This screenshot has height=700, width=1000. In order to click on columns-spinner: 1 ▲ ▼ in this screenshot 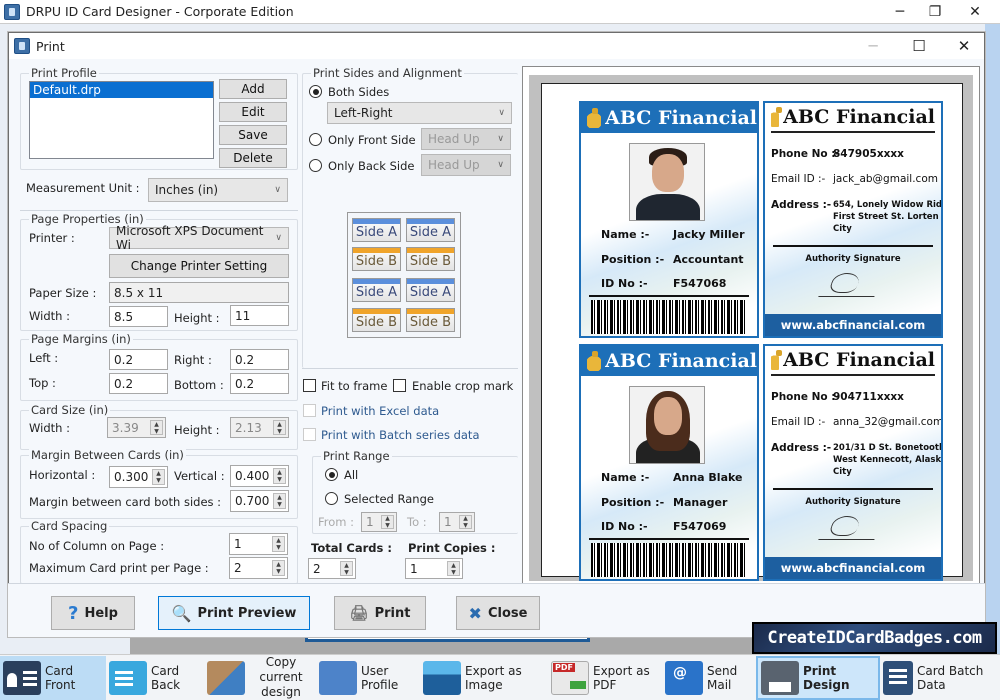, I will do `click(258, 544)`.